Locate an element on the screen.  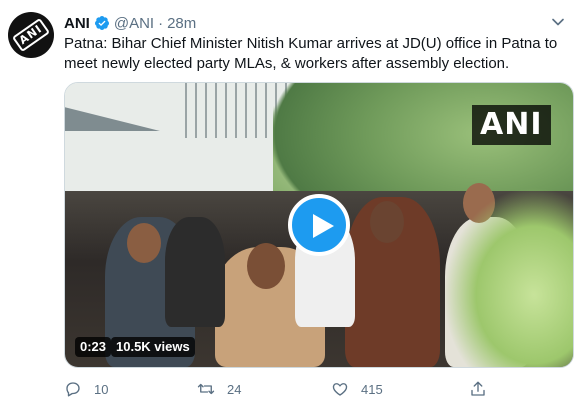
play-button is located at coordinates (319, 225).